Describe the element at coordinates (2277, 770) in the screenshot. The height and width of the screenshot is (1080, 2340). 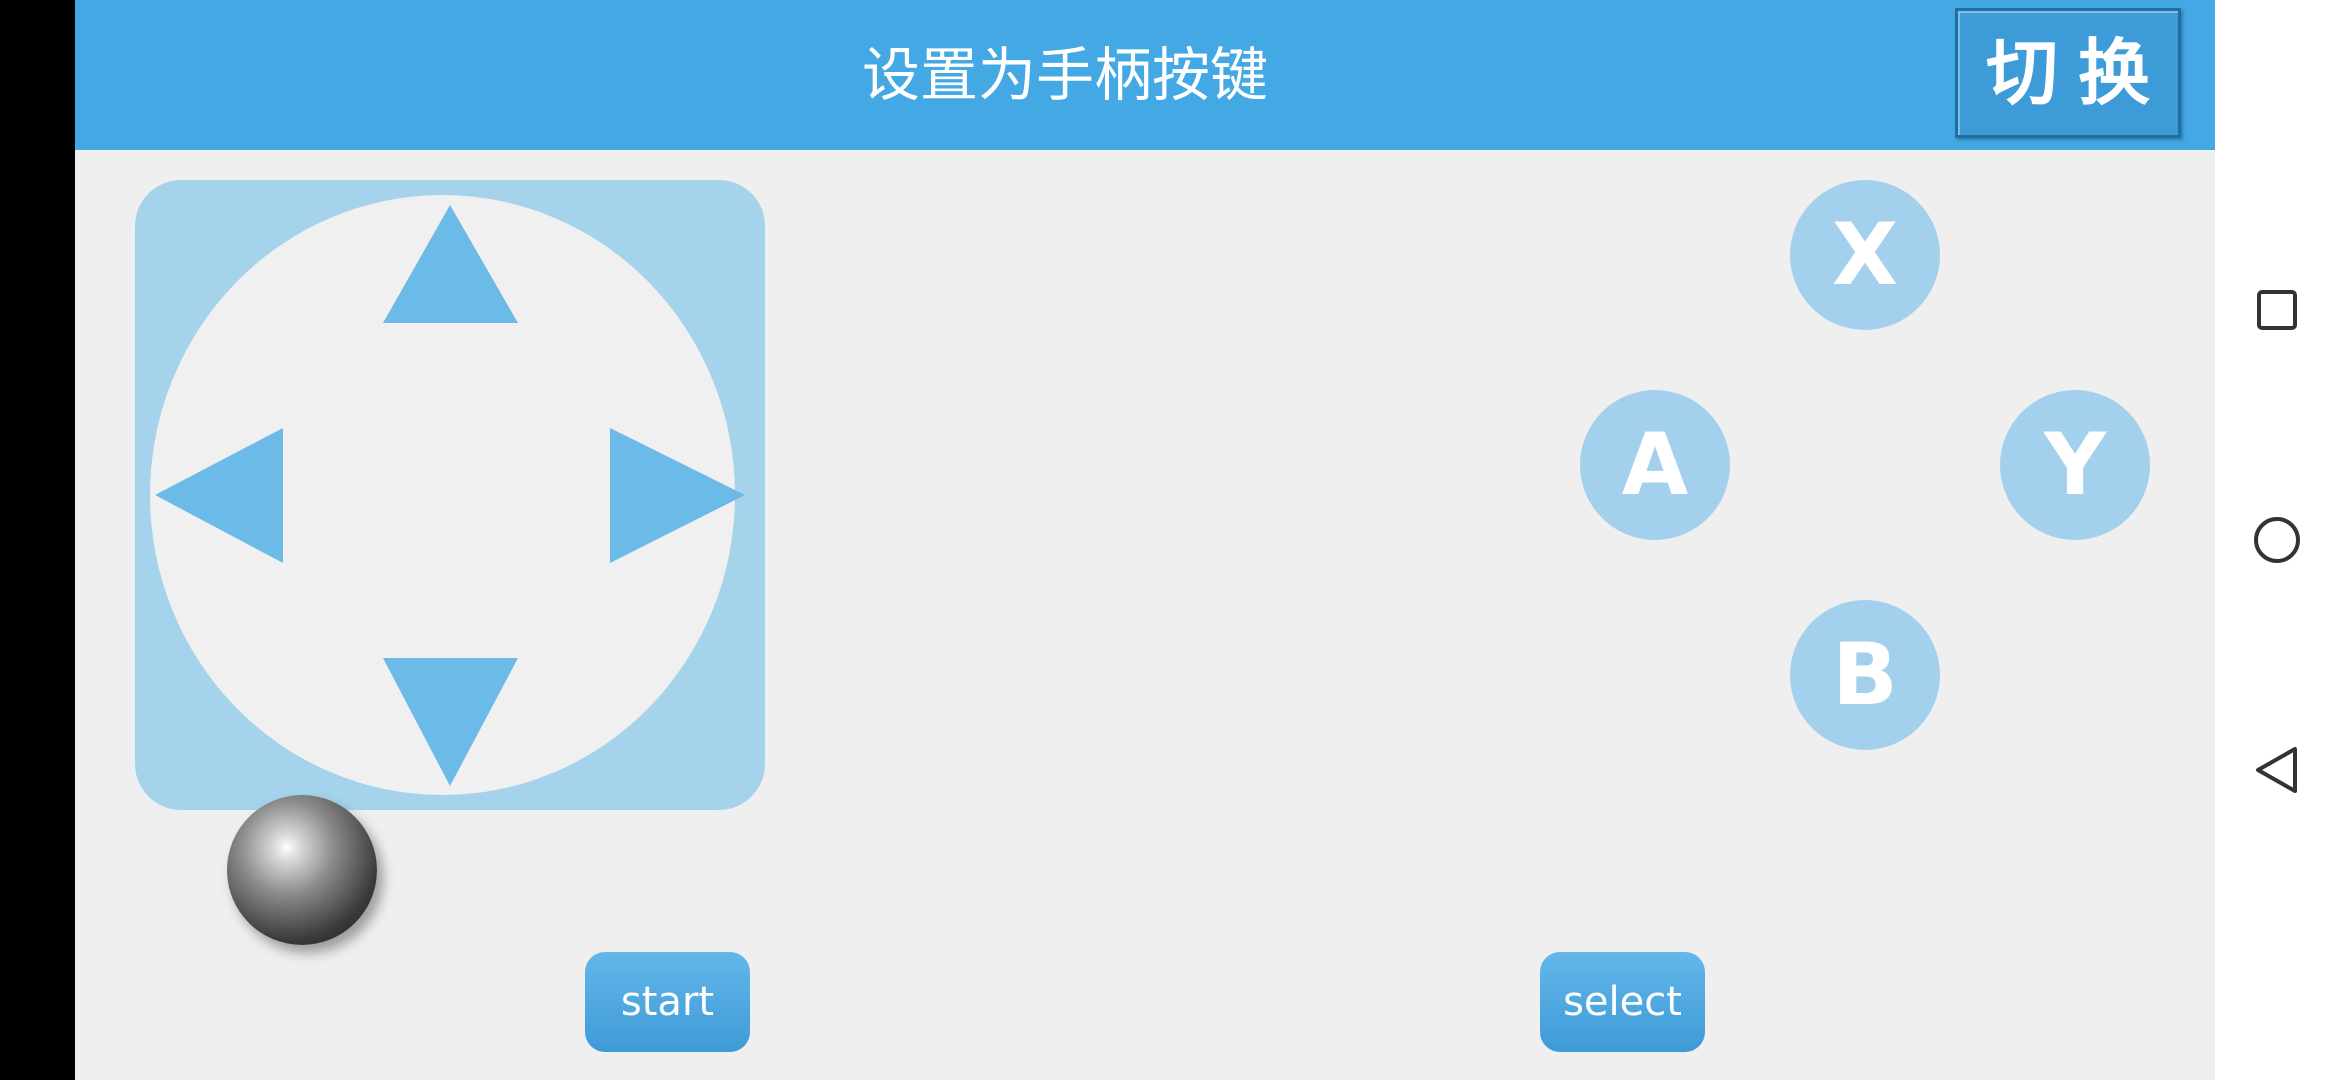
I see `triangle-back-icon` at that location.